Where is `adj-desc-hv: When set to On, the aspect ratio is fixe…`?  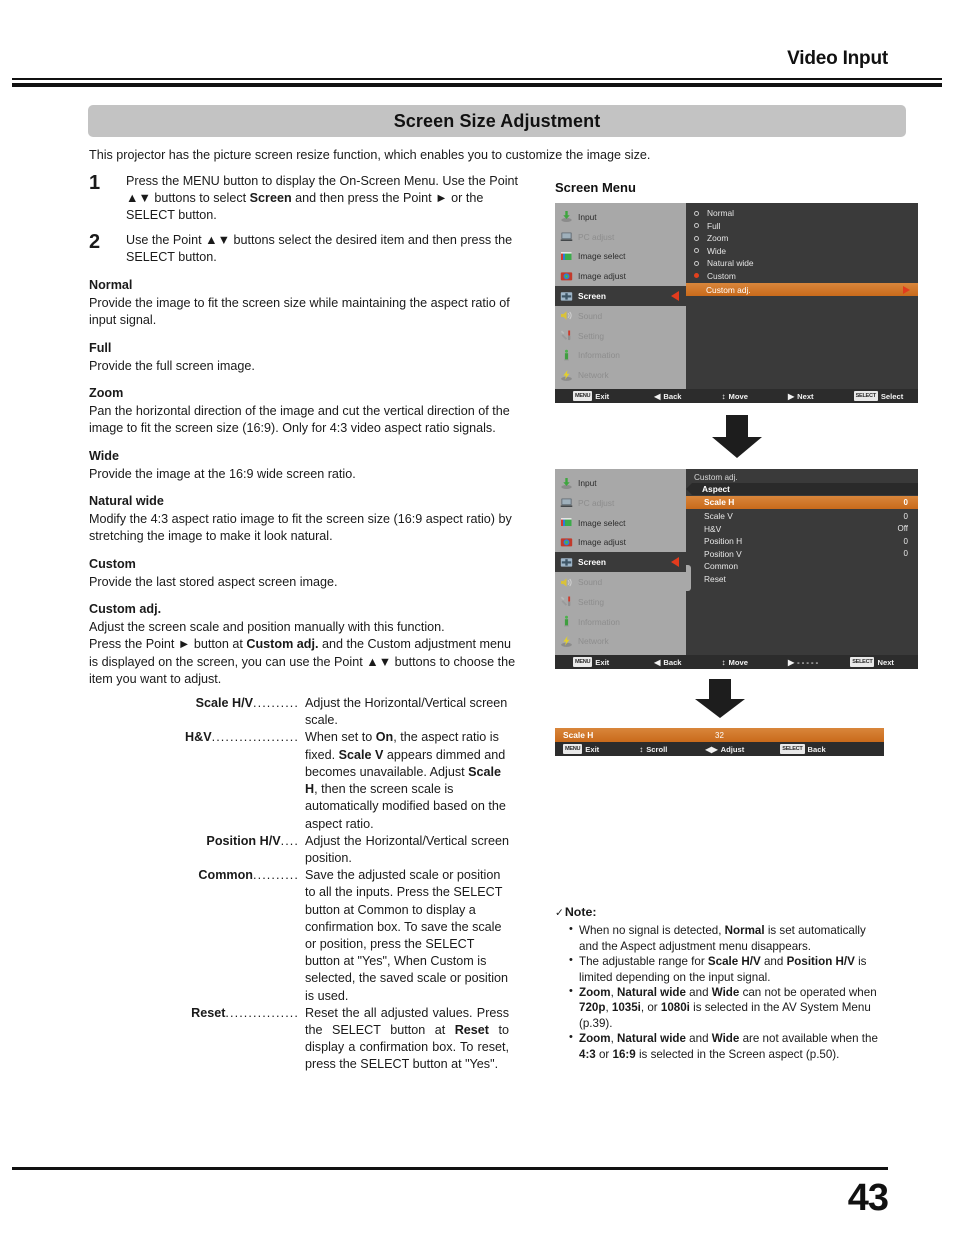
adj-desc-hv: When set to On, the aspect ratio is fixe… is located at coordinates (405, 780).